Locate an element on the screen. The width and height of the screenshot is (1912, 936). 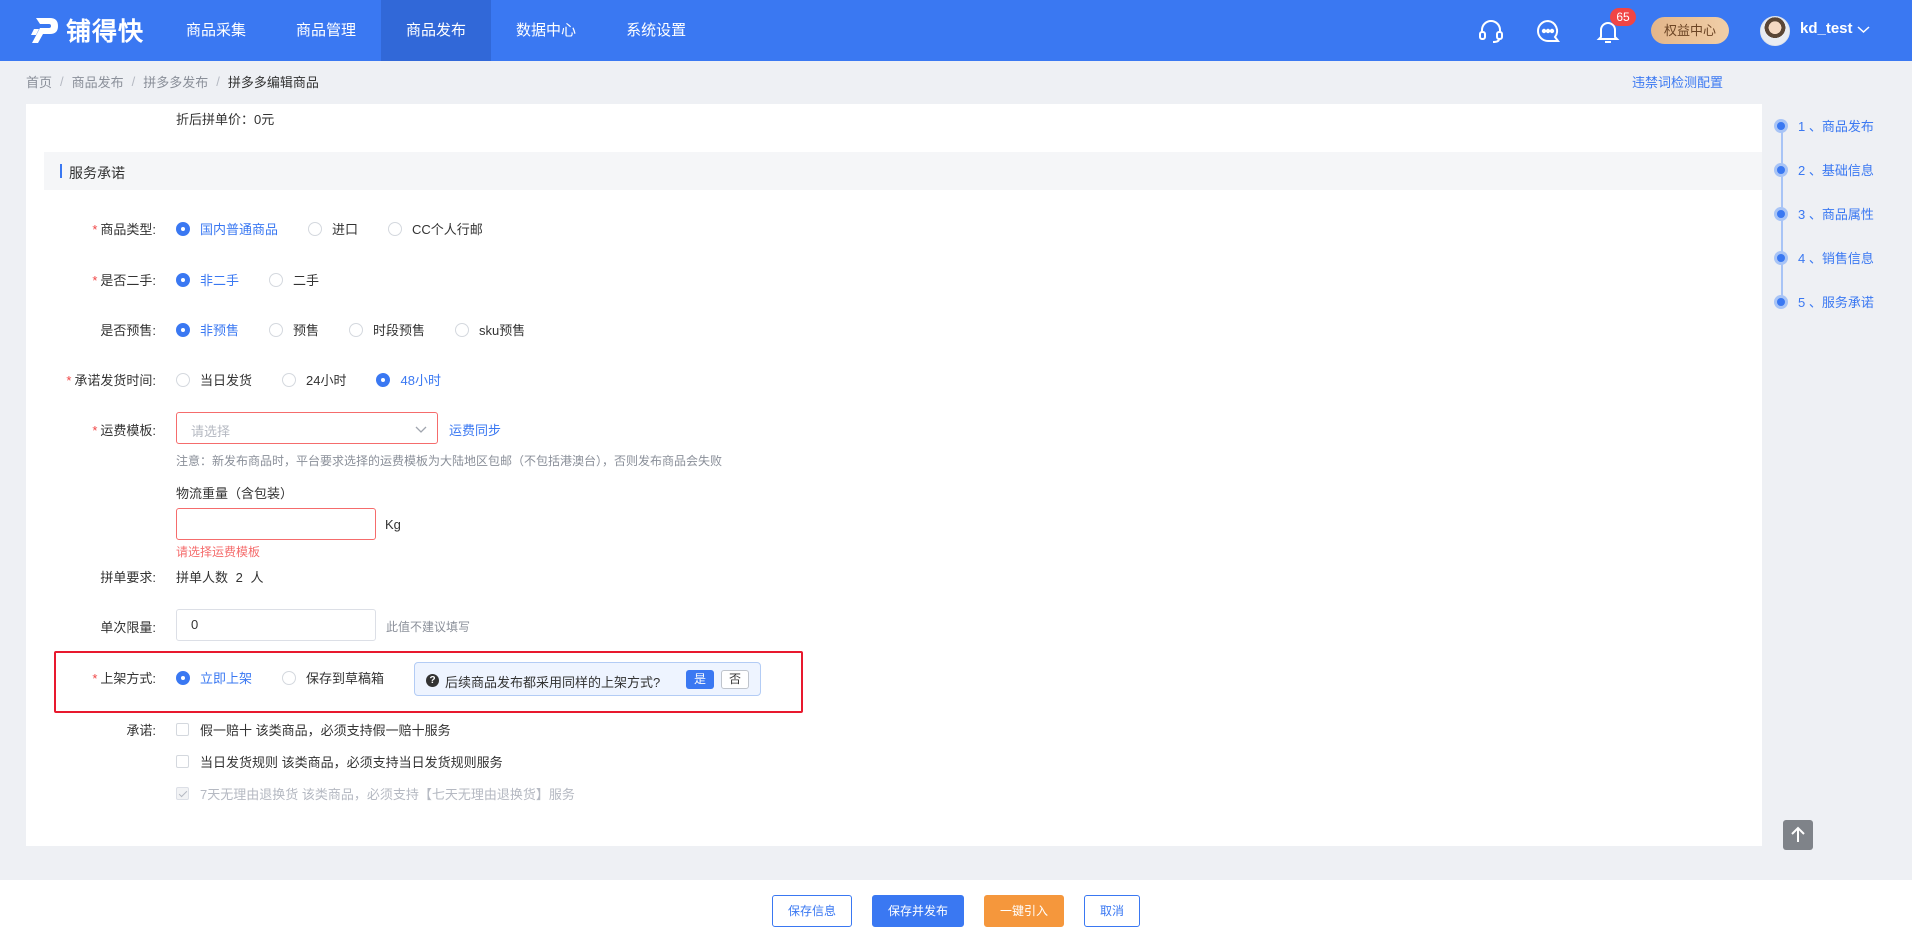
step-service-promise: 5 、服务承诺 is located at coordinates (1824, 301).